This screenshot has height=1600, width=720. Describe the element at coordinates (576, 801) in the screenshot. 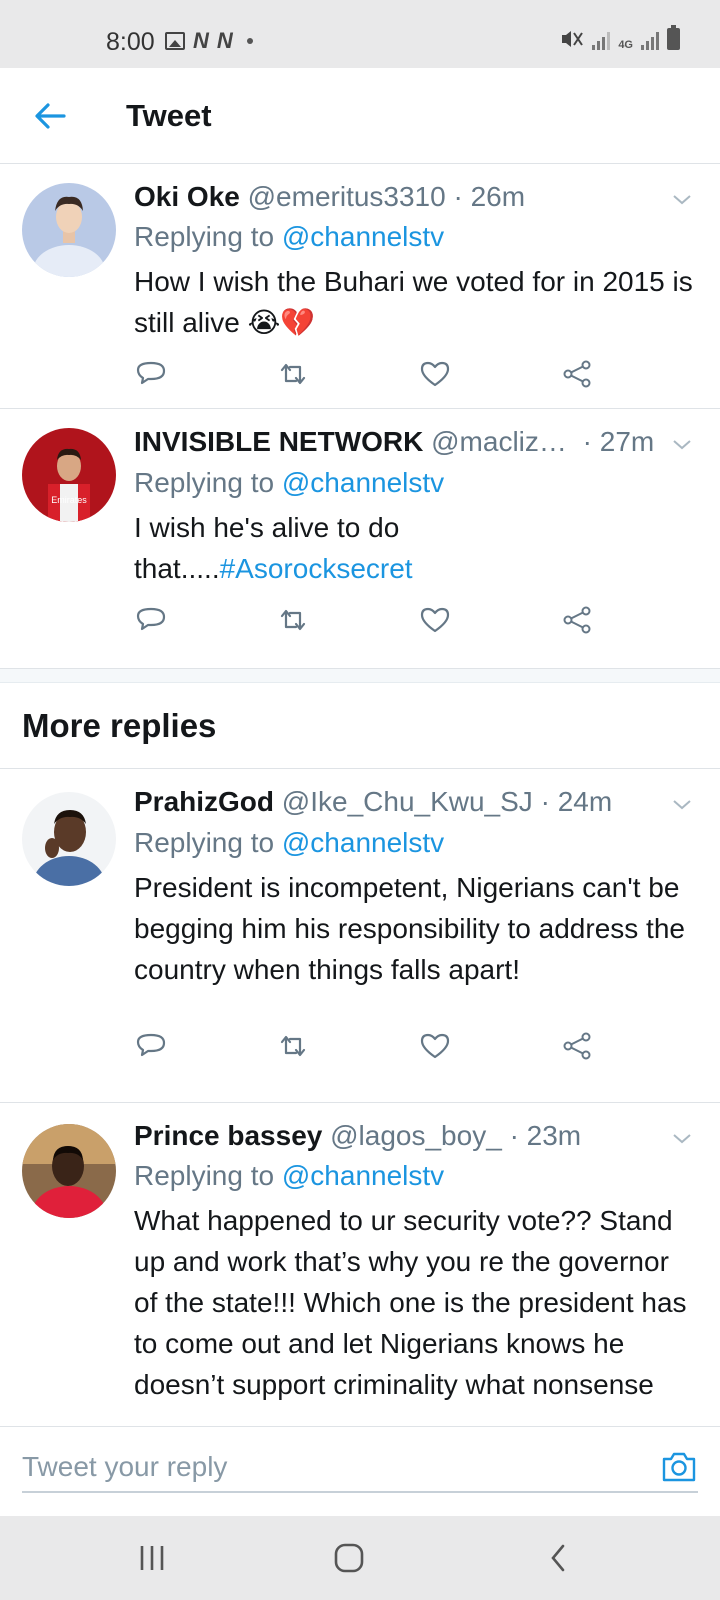

I see `tweet-time: · 24m` at that location.